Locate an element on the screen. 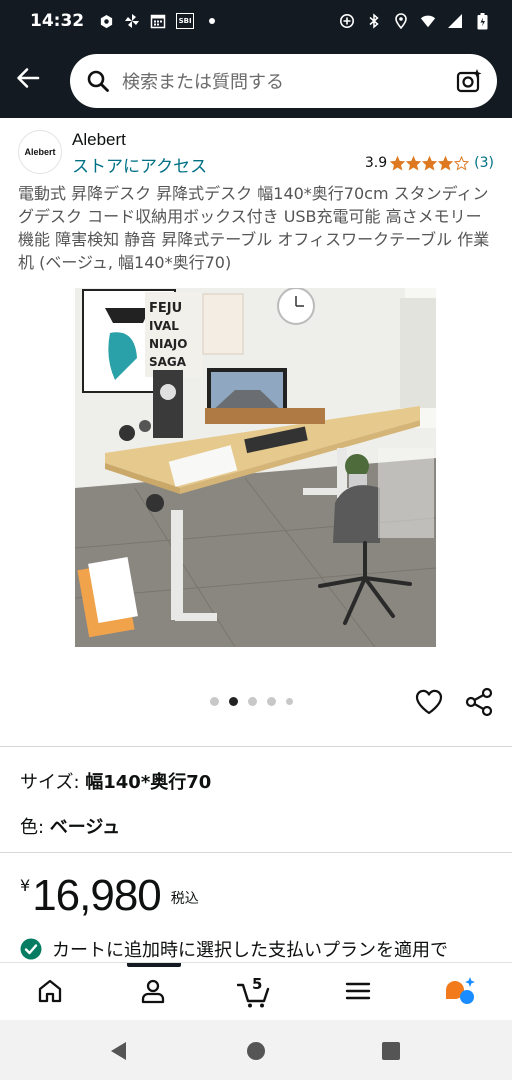 The image size is (512, 1080). brand-logo-text: Alebert is located at coordinates (40, 152).